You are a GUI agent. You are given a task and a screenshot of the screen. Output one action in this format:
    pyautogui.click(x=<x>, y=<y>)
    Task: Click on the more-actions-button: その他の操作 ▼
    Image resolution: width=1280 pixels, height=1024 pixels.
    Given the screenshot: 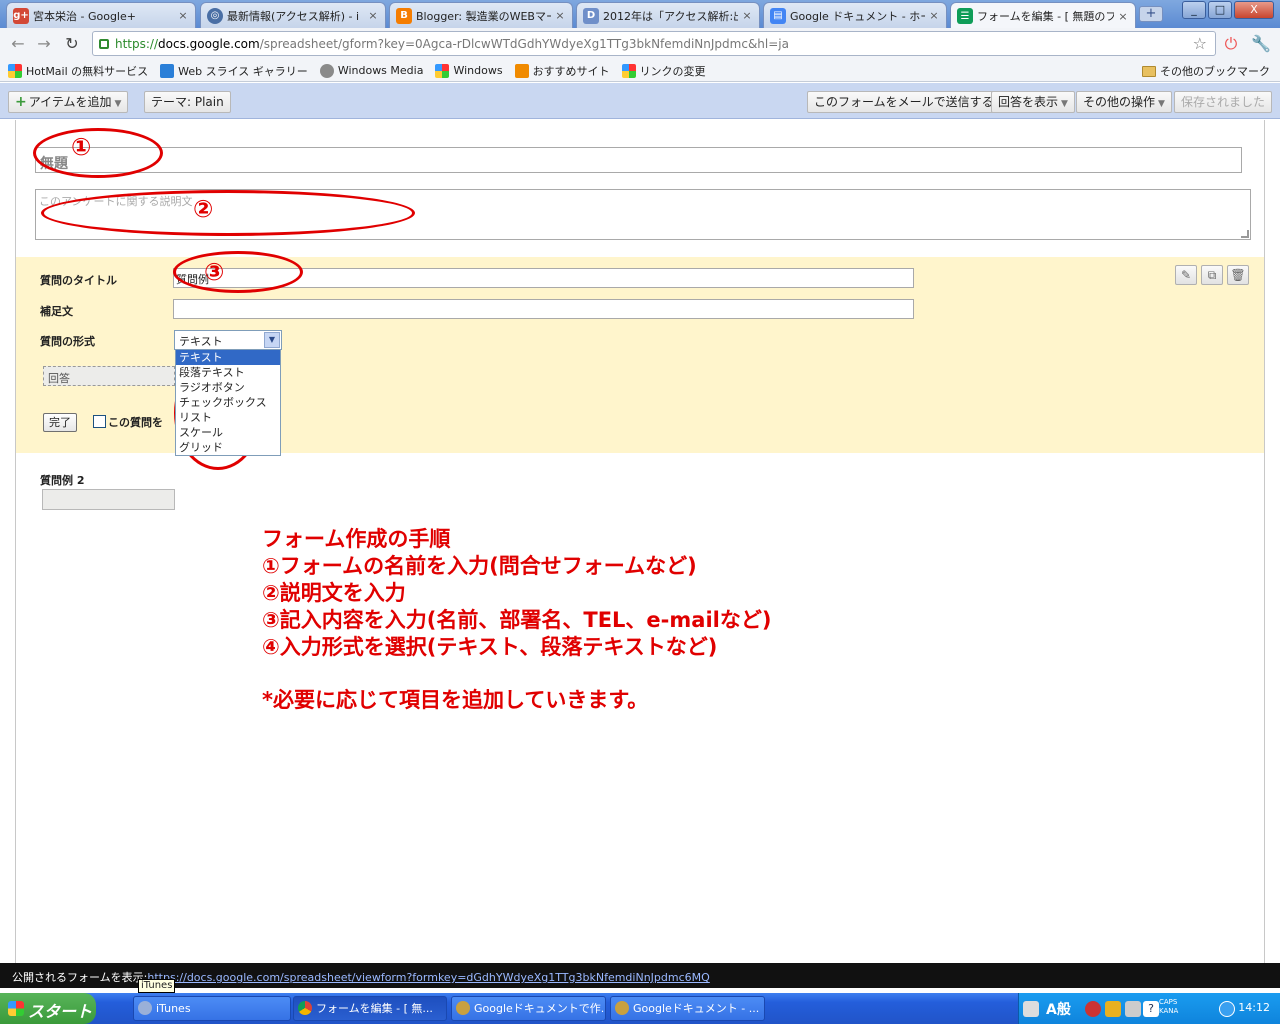 What is the action you would take?
    pyautogui.click(x=1124, y=102)
    